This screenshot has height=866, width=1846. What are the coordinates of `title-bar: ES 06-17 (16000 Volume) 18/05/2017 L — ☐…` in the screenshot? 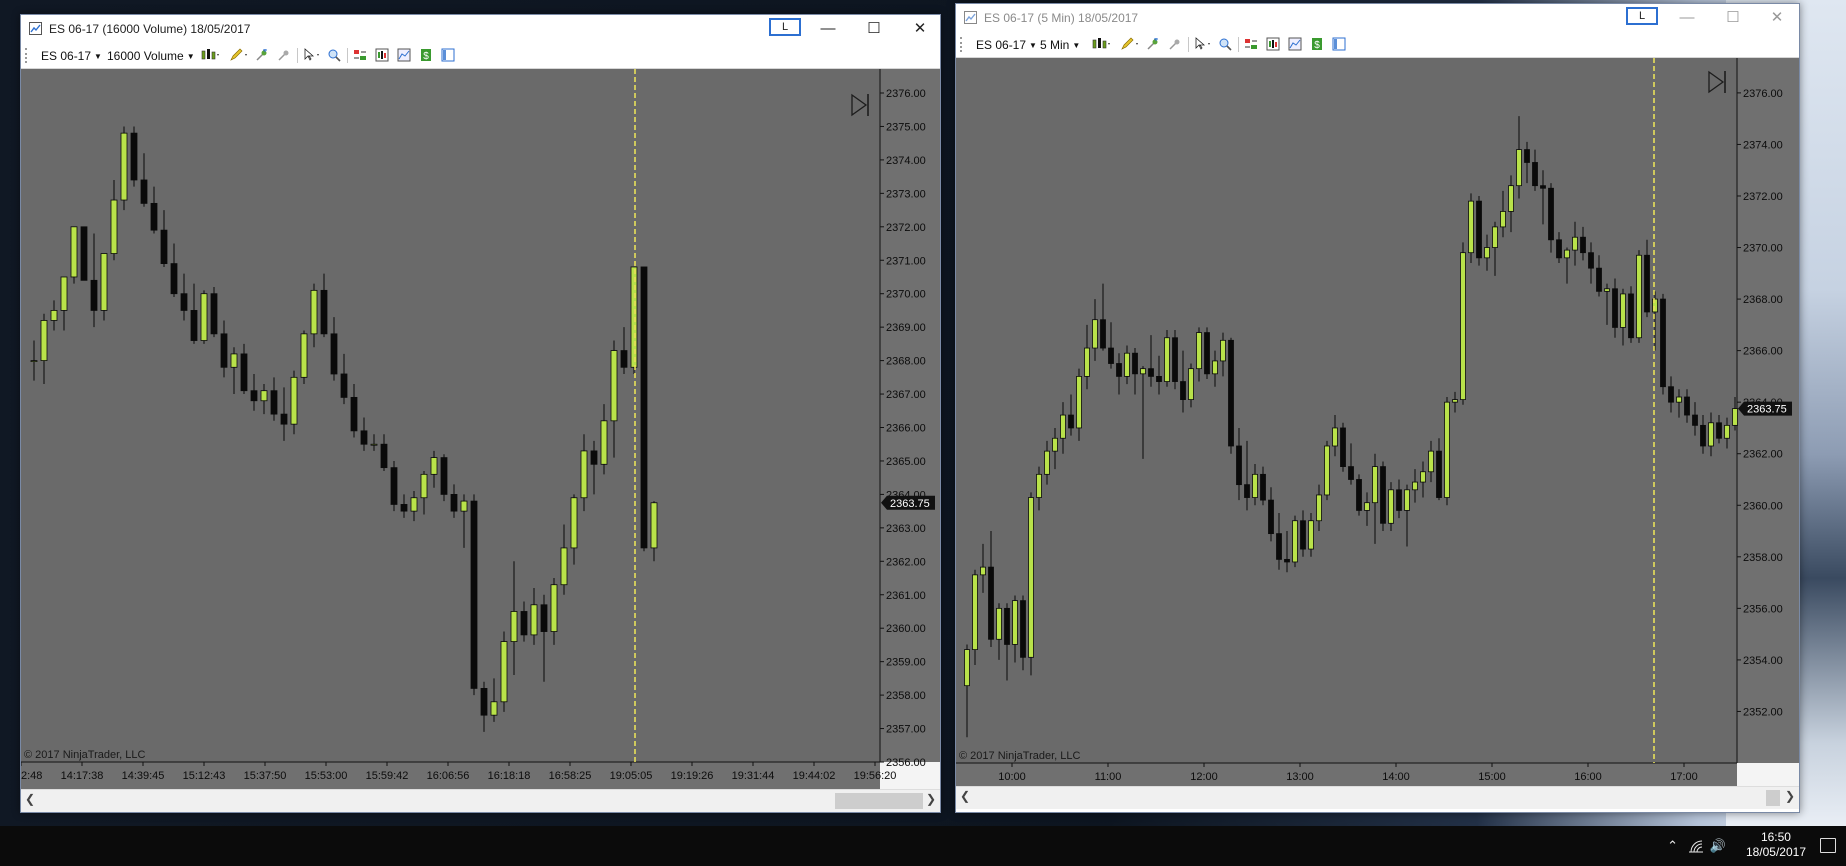 It's located at (480, 29).